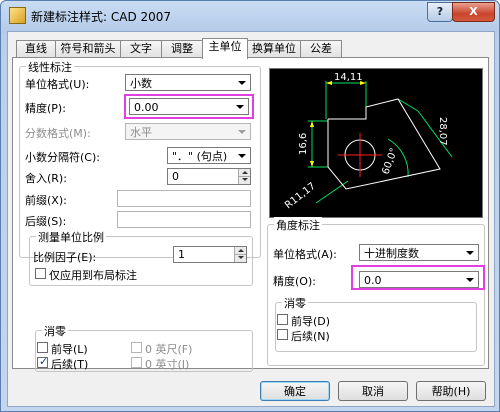 Image resolution: width=500 pixels, height=412 pixels. I want to click on tab-lines: 直线, so click(36, 48).